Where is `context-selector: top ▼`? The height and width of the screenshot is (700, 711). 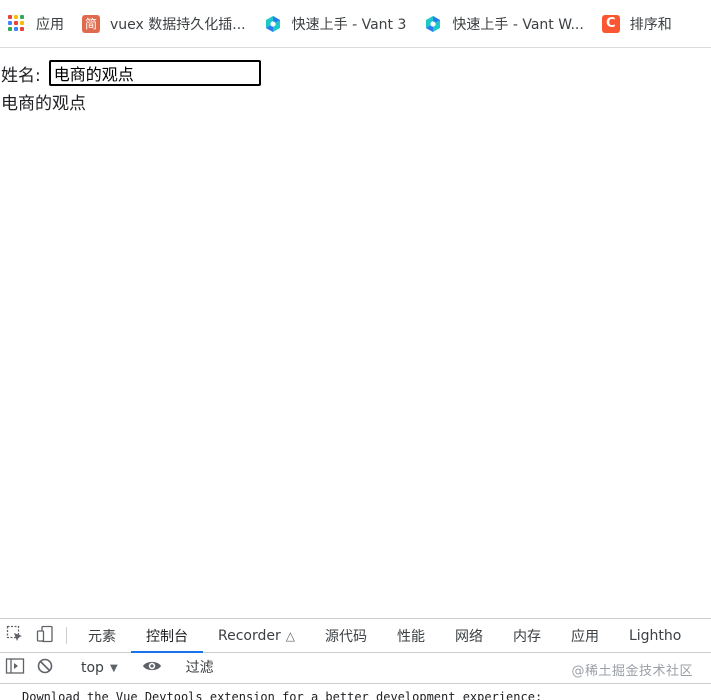
context-selector: top ▼ is located at coordinates (98, 668).